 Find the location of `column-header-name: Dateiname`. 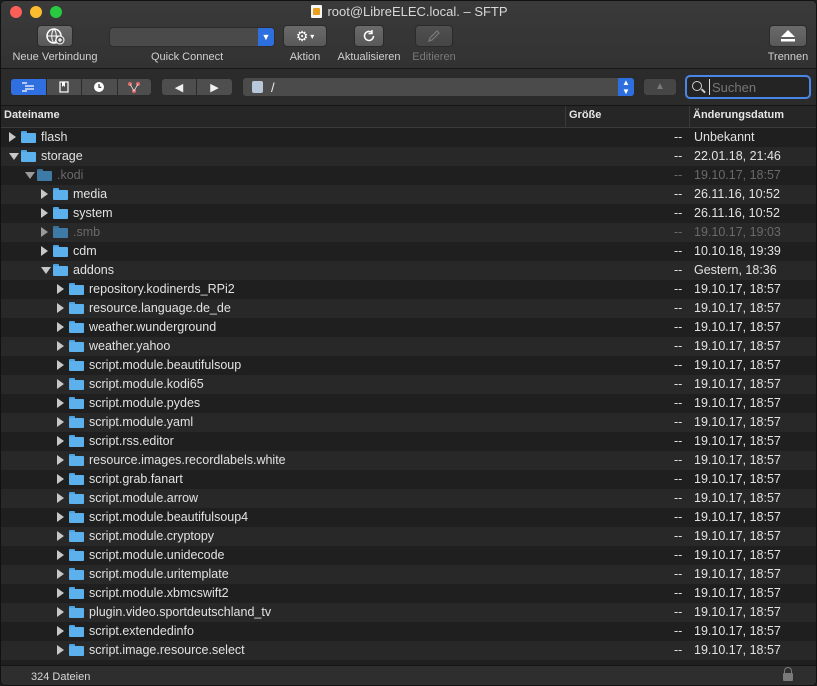

column-header-name: Dateiname is located at coordinates (32, 115).